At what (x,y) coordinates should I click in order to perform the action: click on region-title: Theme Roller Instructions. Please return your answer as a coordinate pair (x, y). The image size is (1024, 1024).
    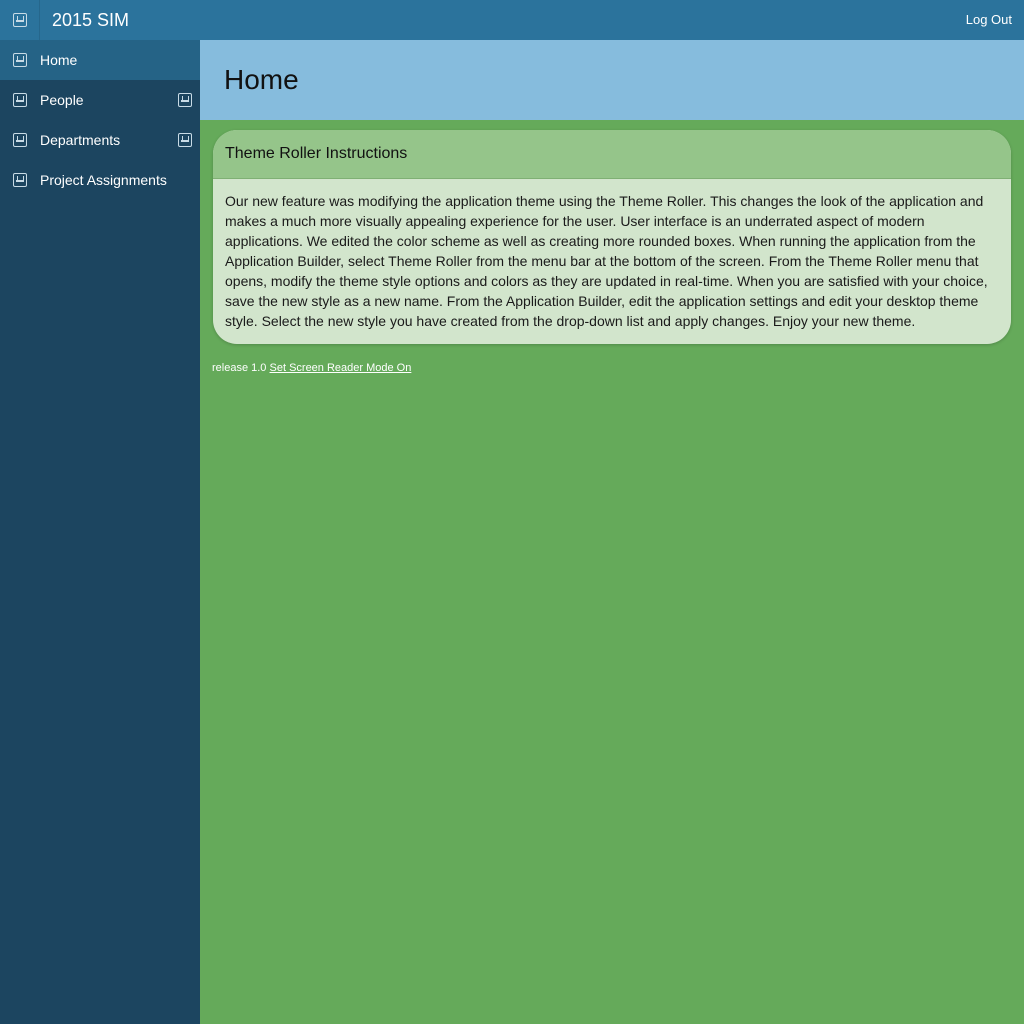
    Looking at the image, I should click on (316, 153).